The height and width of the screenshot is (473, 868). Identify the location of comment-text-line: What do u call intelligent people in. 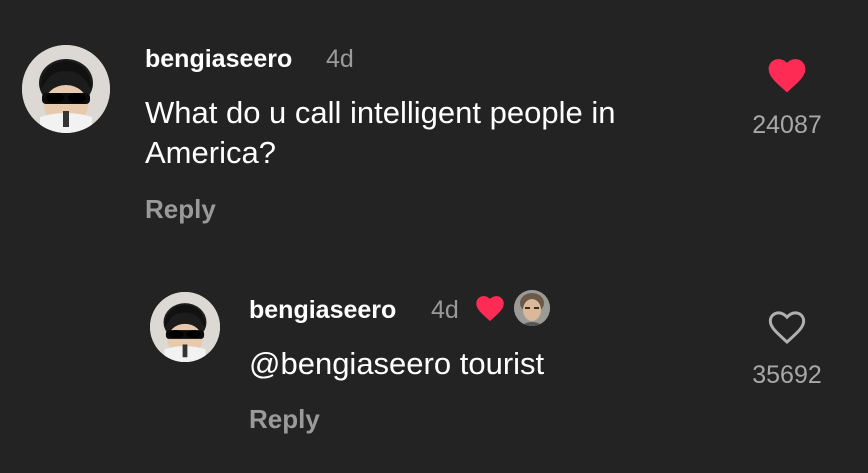
(380, 112).